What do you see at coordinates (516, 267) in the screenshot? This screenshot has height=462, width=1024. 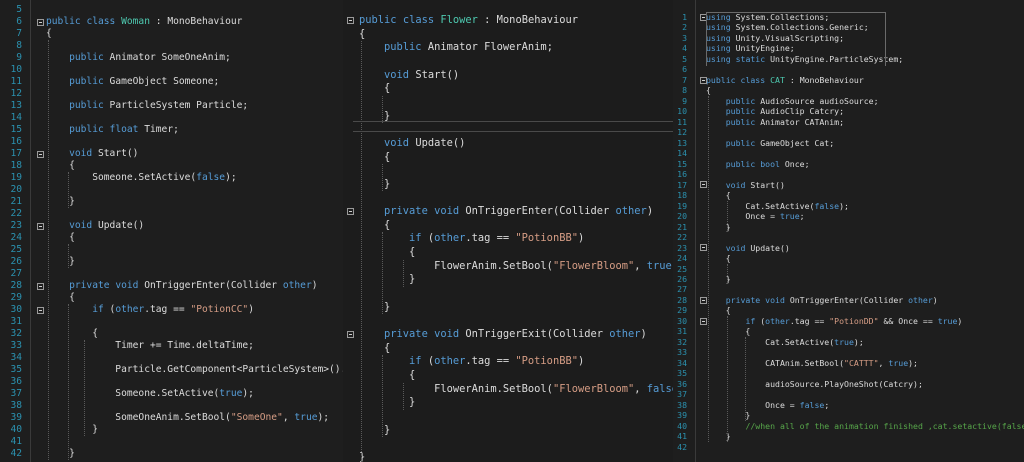 I see `code-line: FlowerAnim.SetBool("FlowerBloom", true);` at bounding box center [516, 267].